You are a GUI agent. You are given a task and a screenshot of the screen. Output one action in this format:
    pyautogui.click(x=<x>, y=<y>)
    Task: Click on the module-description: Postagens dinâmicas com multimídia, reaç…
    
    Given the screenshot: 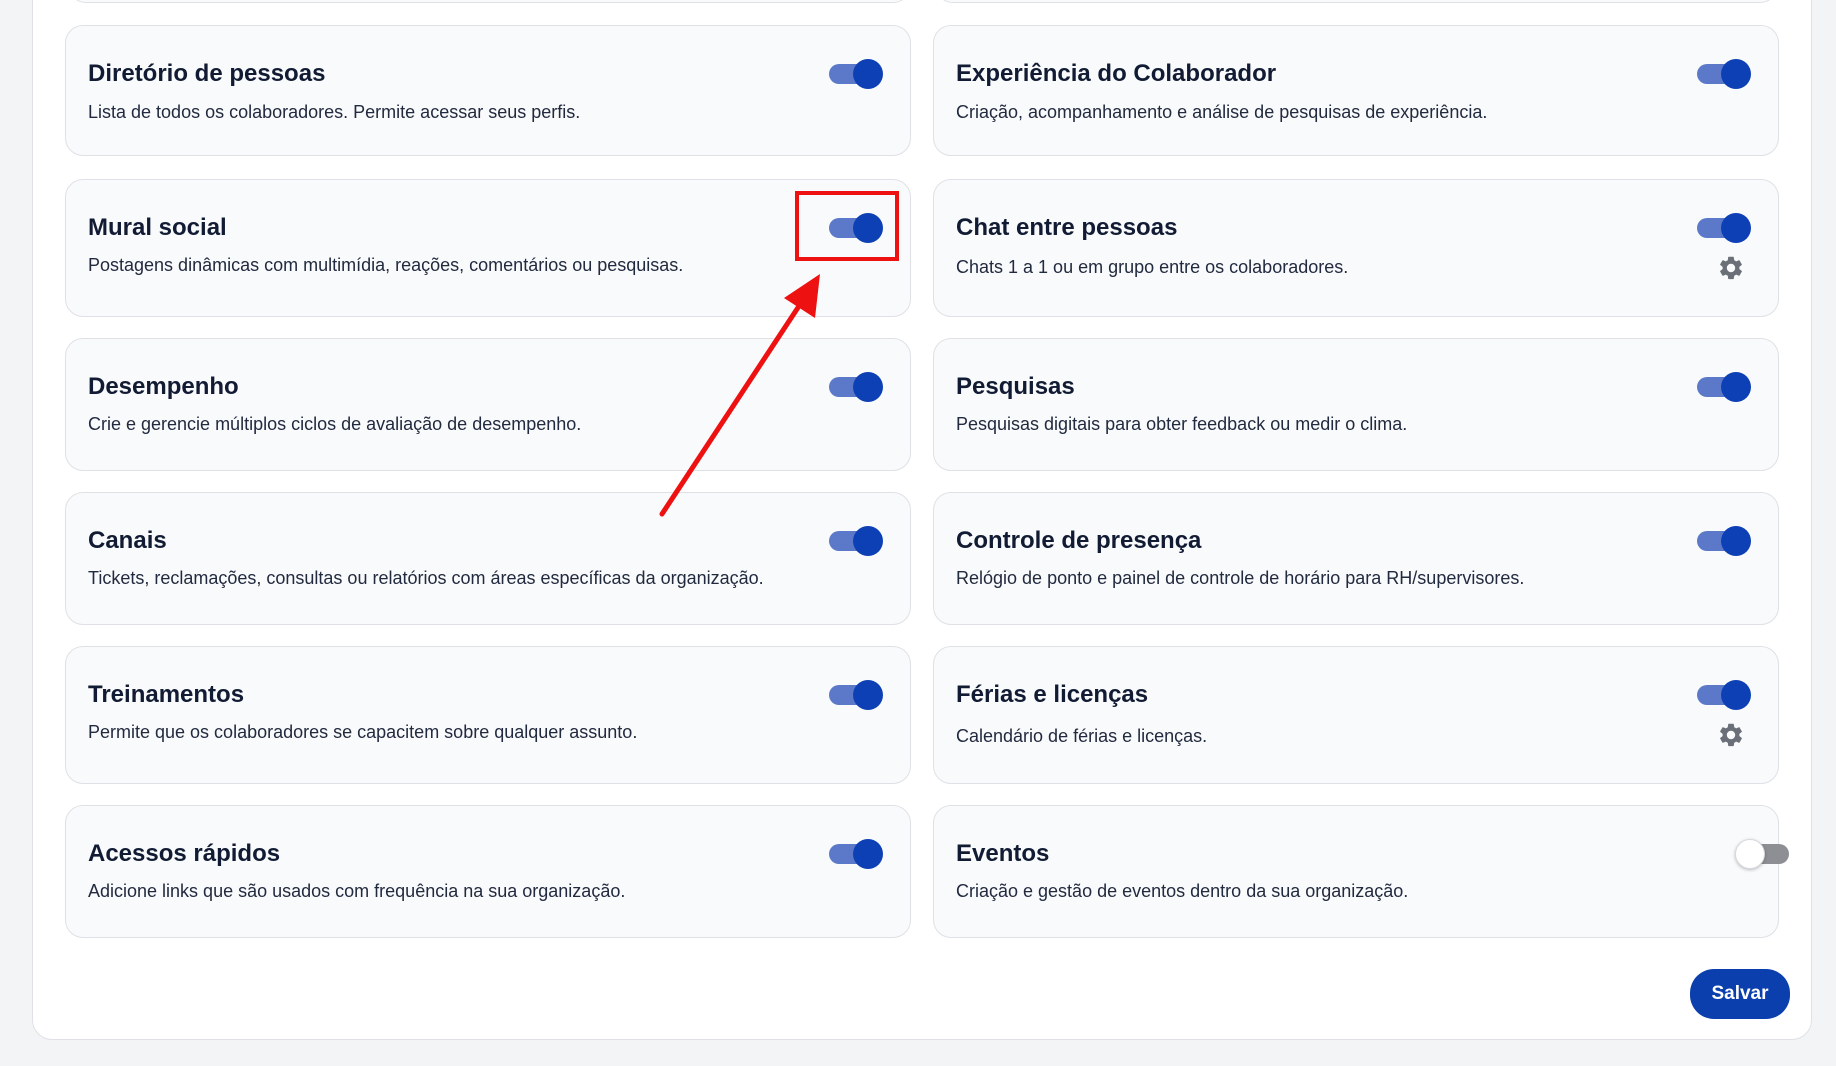 What is the action you would take?
    pyautogui.click(x=386, y=265)
    